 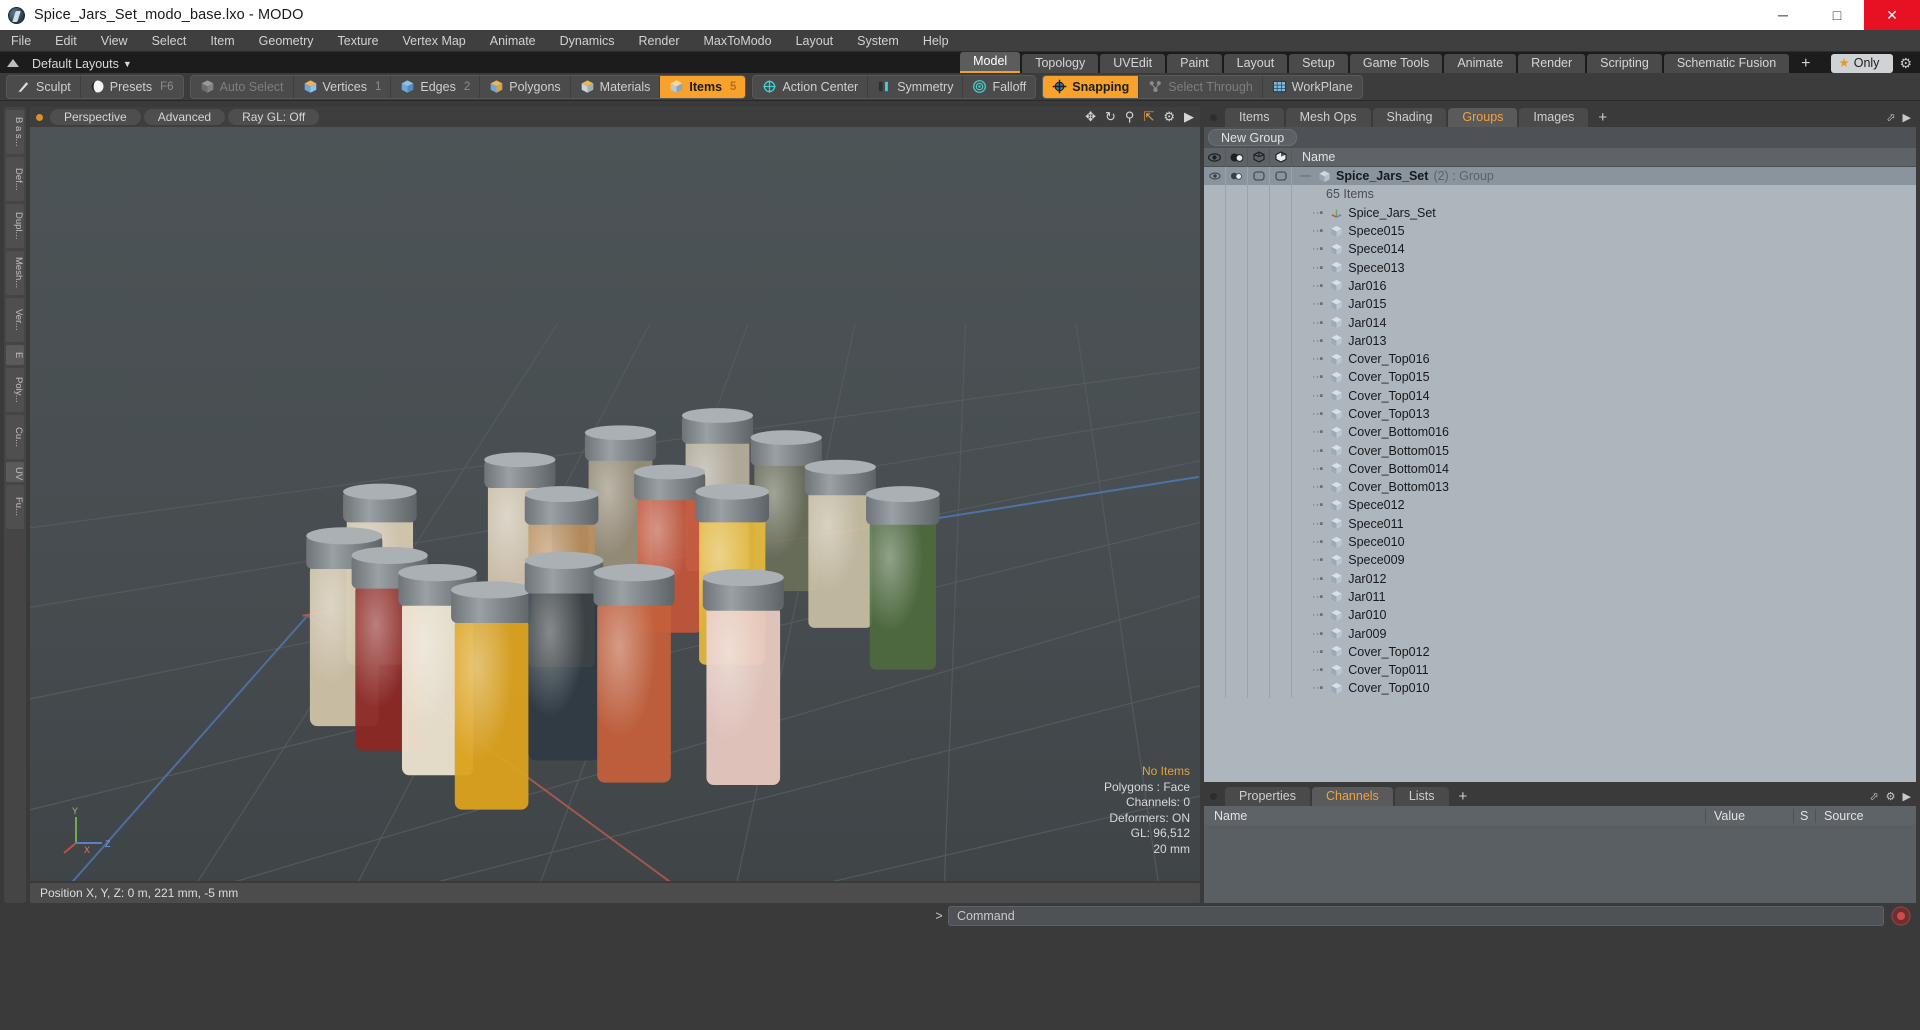 What do you see at coordinates (1215, 157) in the screenshot?
I see `eye-icon` at bounding box center [1215, 157].